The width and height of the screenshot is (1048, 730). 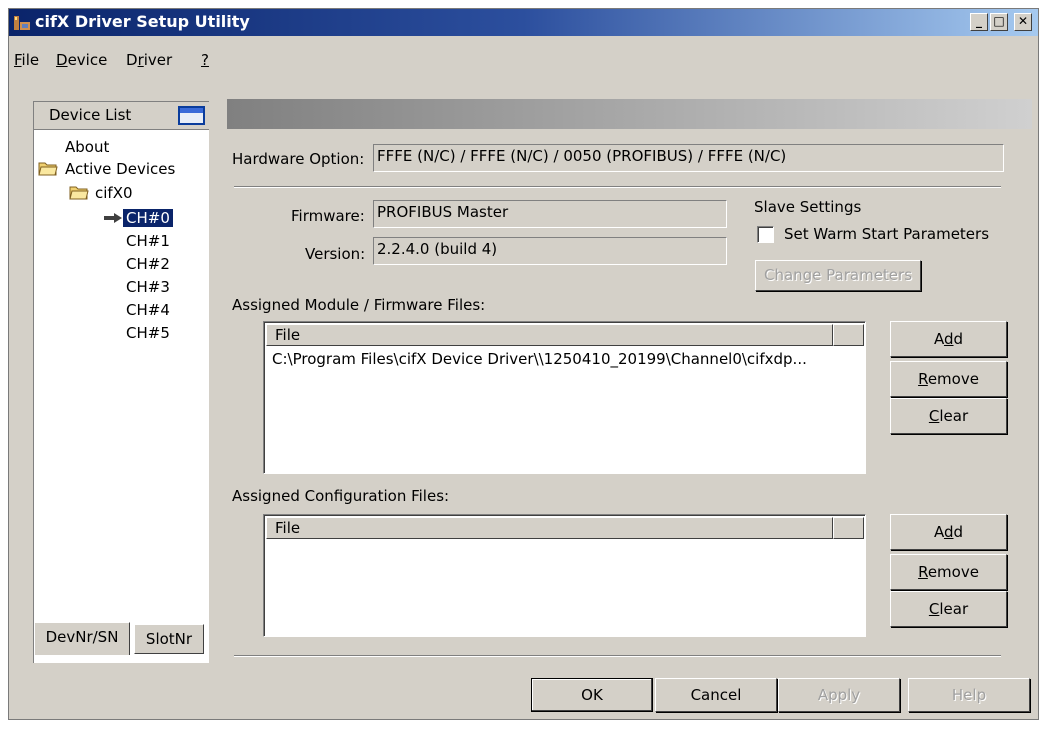 I want to click on version-label: Version:, so click(x=335, y=254).